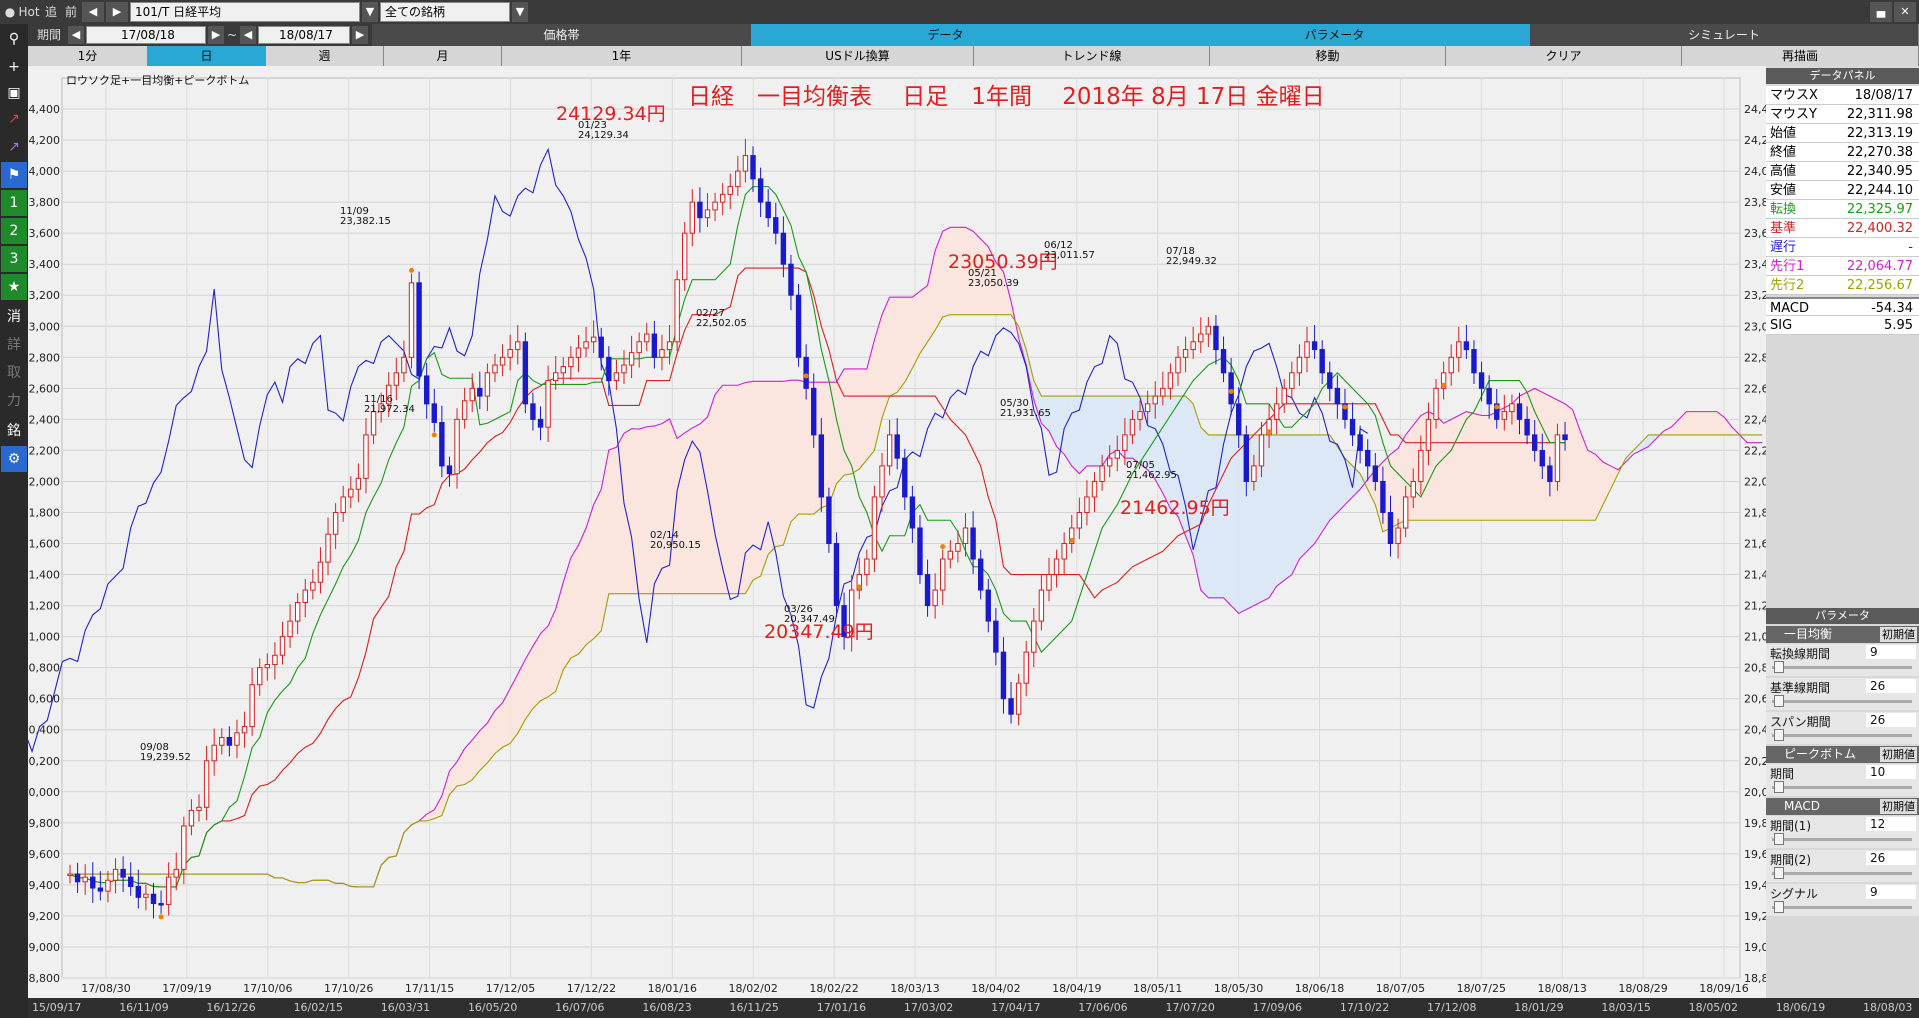 The width and height of the screenshot is (1919, 1018). What do you see at coordinates (14, 431) in the screenshot?
I see `stock-button: 銘` at bounding box center [14, 431].